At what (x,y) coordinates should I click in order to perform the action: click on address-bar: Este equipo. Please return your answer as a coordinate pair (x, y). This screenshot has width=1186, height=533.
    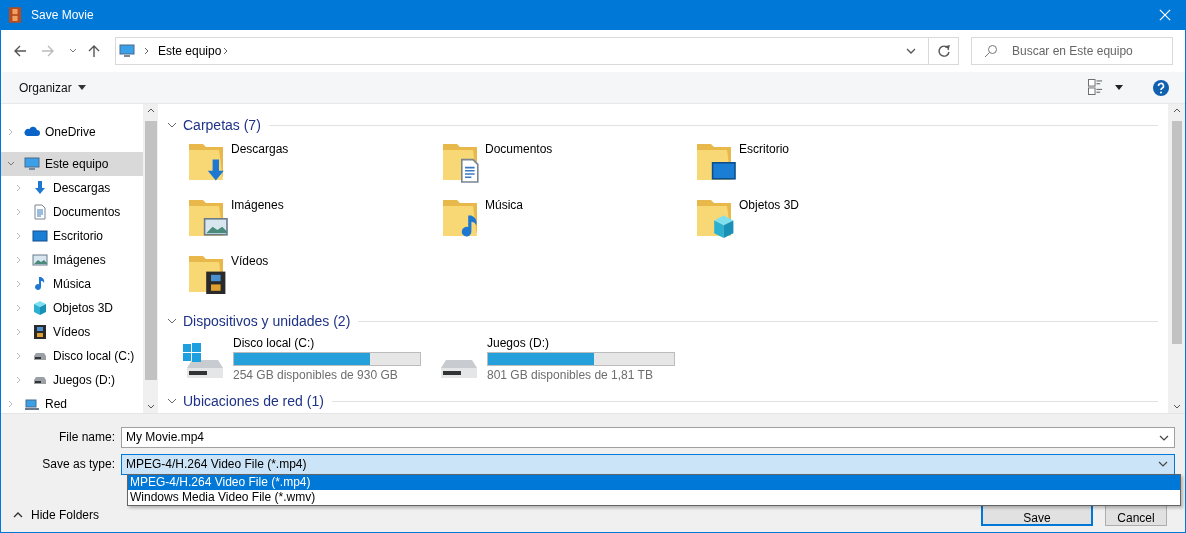
    Looking at the image, I should click on (522, 51).